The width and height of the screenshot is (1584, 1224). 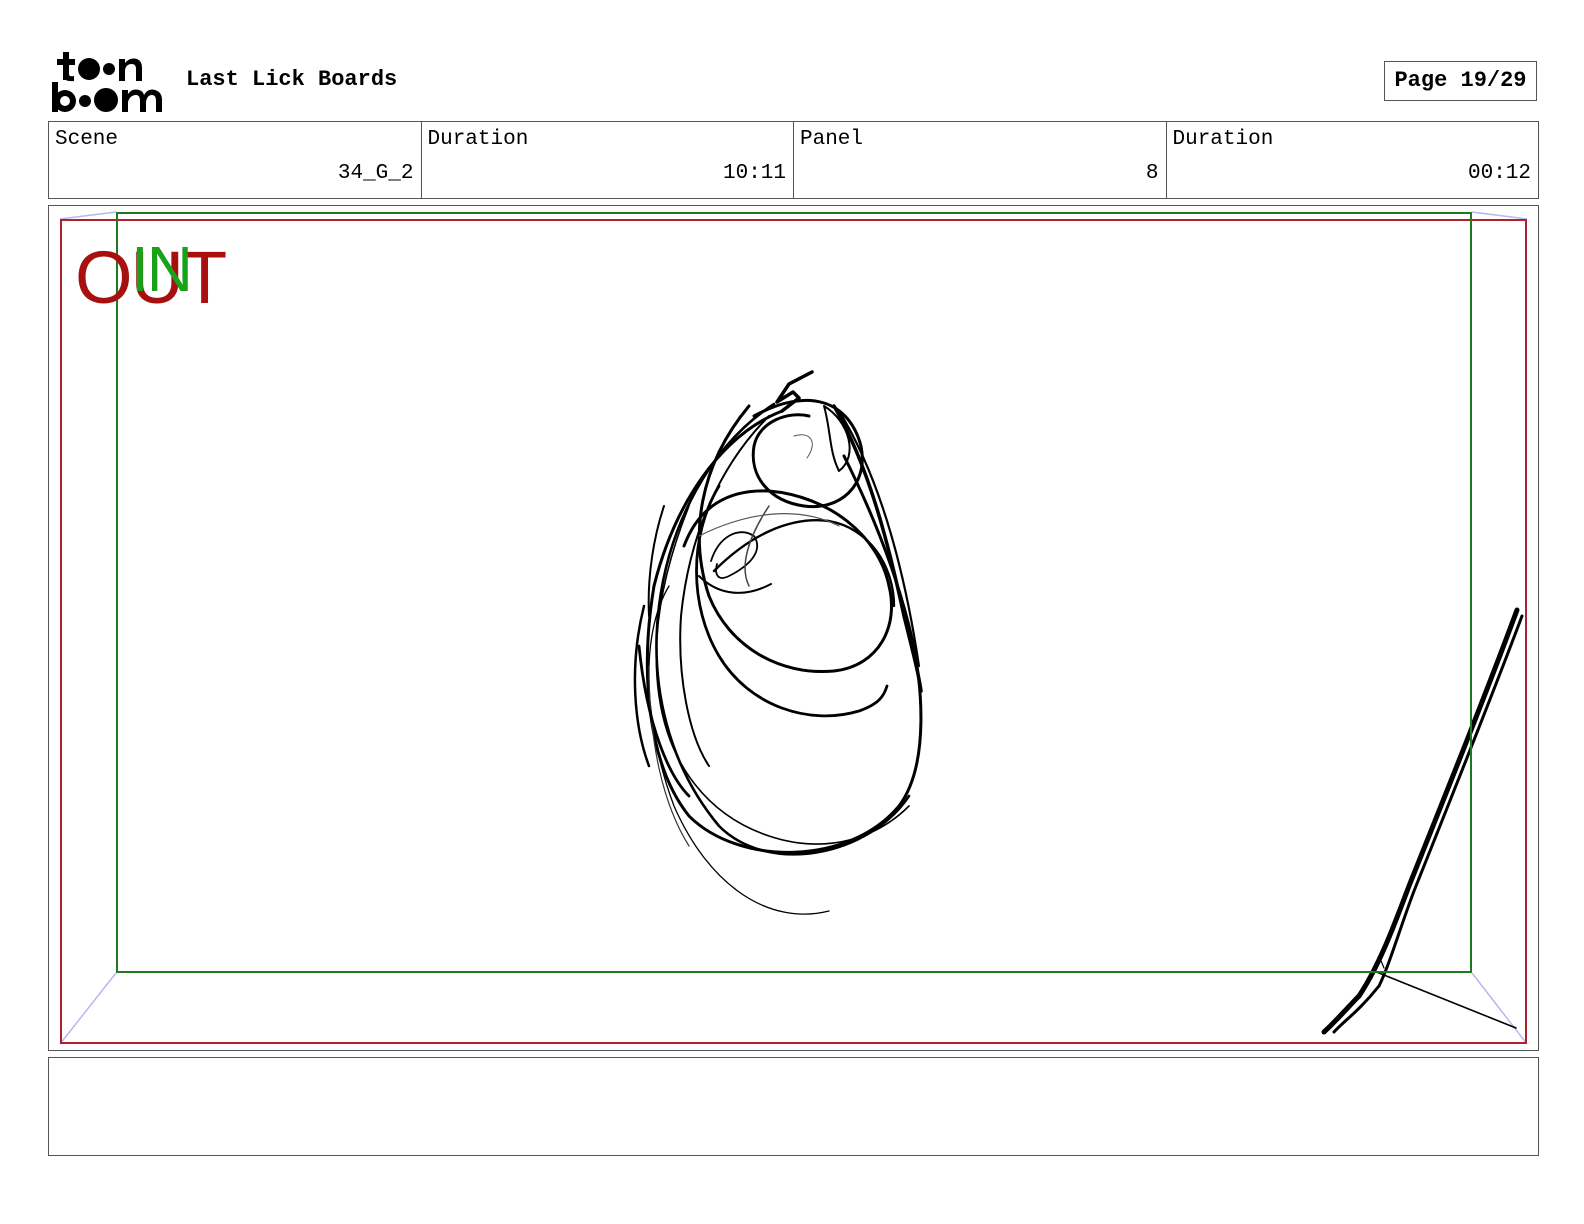 What do you see at coordinates (375, 173) in the screenshot?
I see `scene-value: 34_G_2` at bounding box center [375, 173].